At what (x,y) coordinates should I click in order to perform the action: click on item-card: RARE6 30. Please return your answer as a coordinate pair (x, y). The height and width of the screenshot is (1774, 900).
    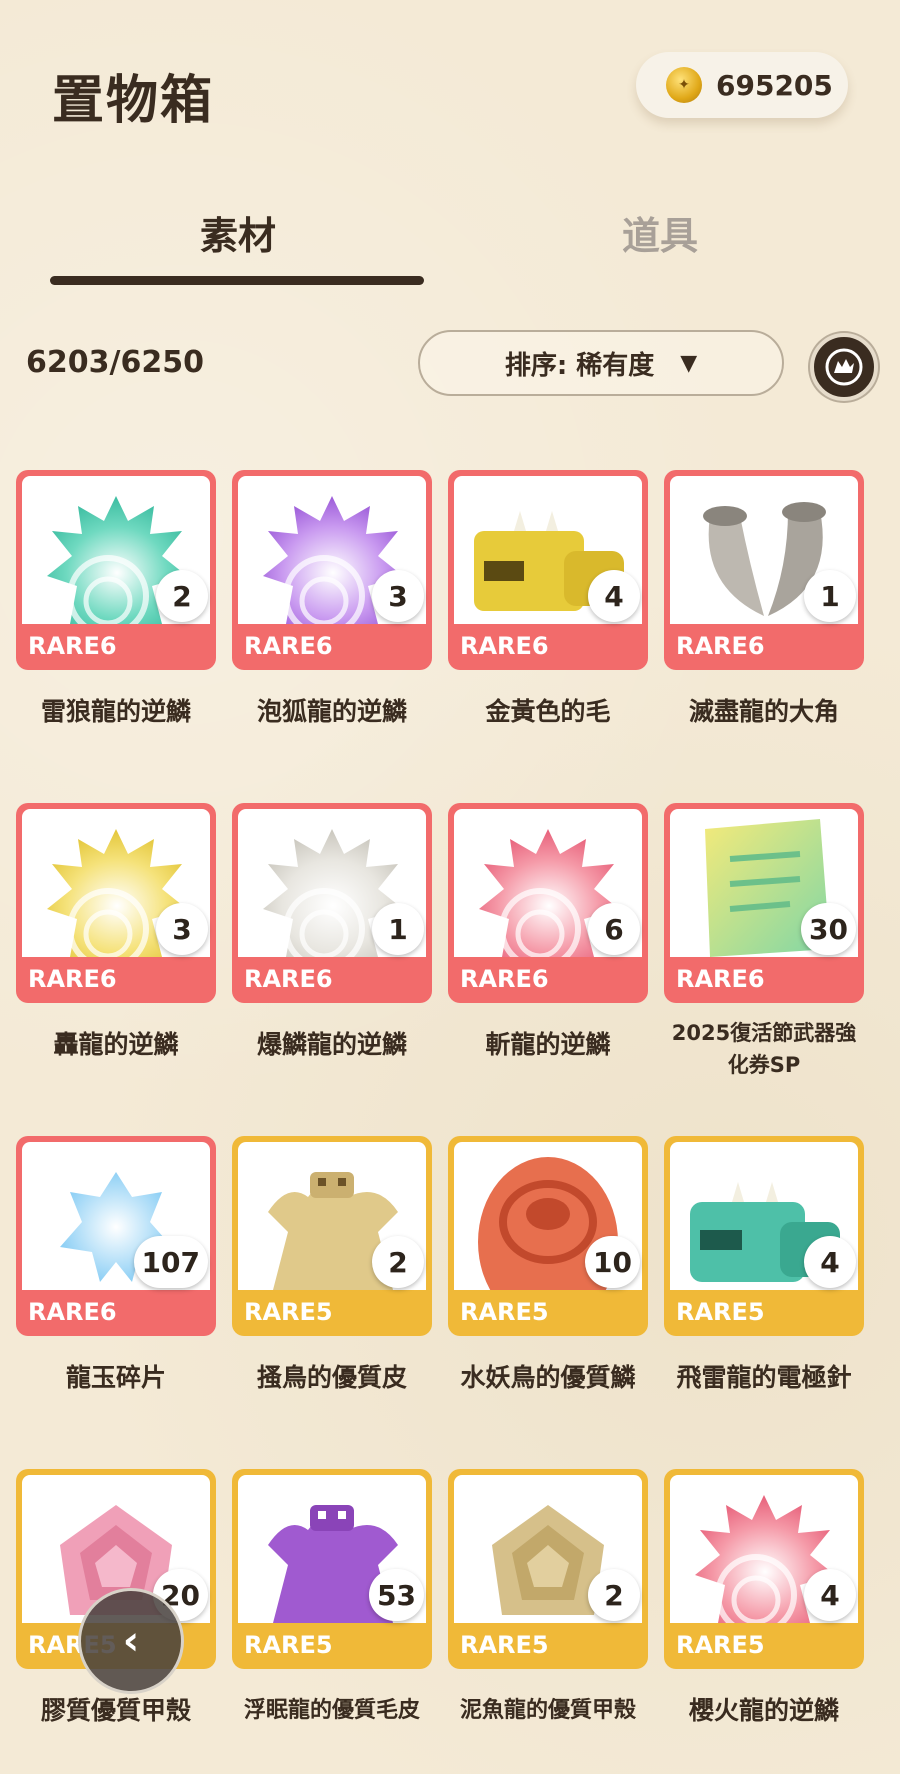
    Looking at the image, I should click on (764, 903).